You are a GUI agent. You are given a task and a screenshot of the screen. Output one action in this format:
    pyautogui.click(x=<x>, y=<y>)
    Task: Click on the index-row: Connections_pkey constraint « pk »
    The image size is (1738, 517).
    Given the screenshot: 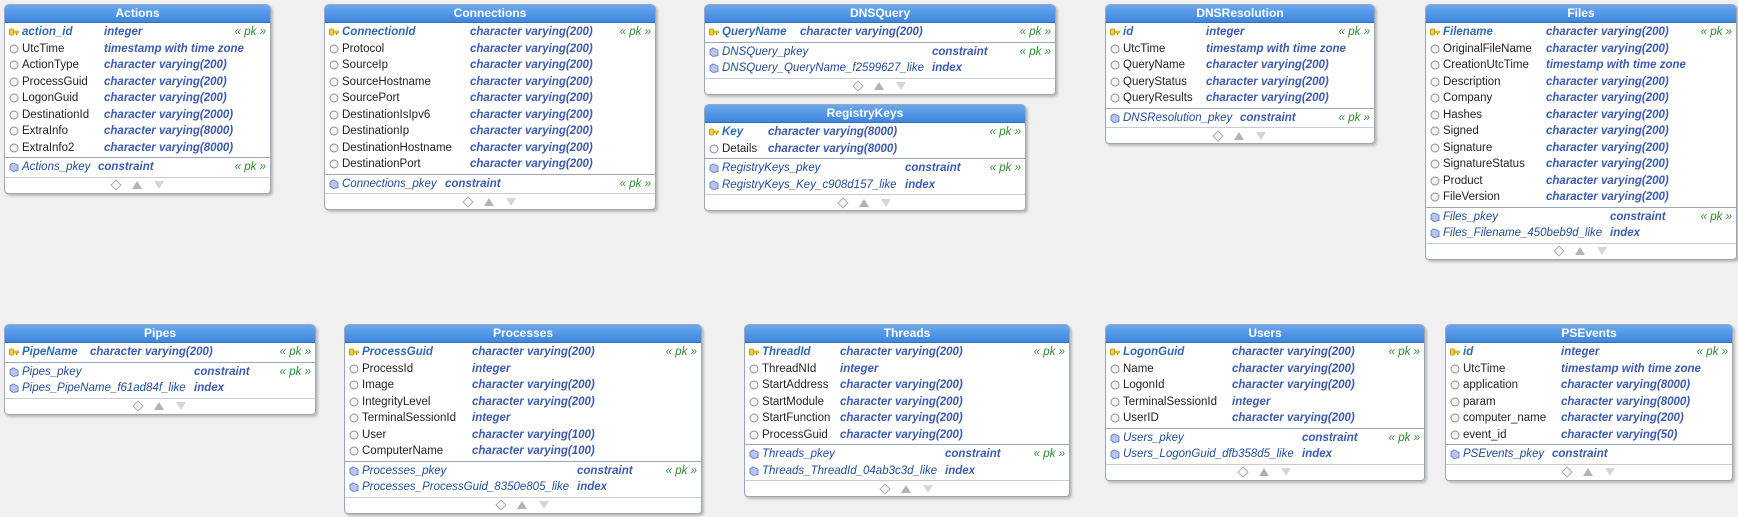 What is the action you would take?
    pyautogui.click(x=490, y=184)
    